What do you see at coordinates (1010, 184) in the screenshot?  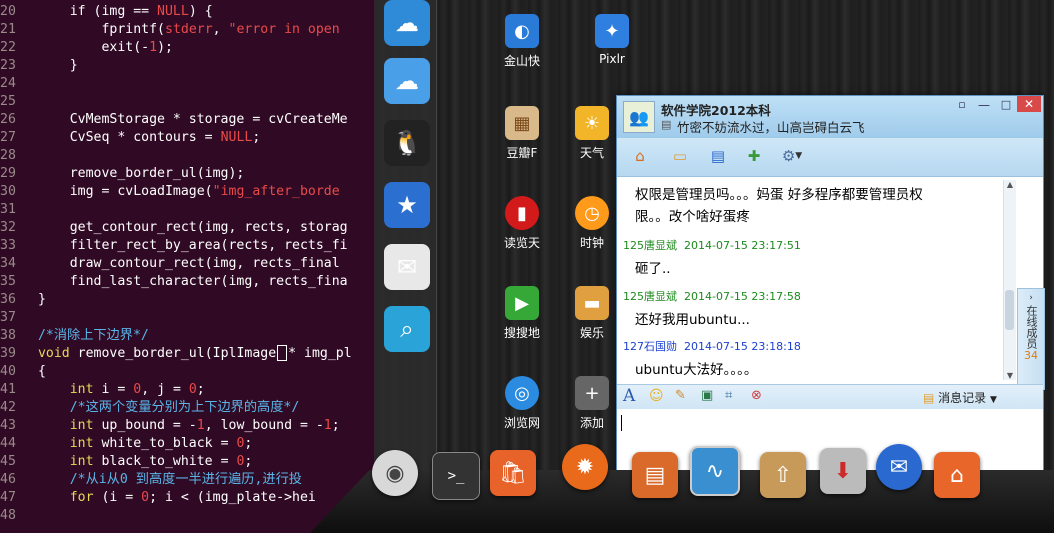 I see `scroll-up-arrow: ▲` at bounding box center [1010, 184].